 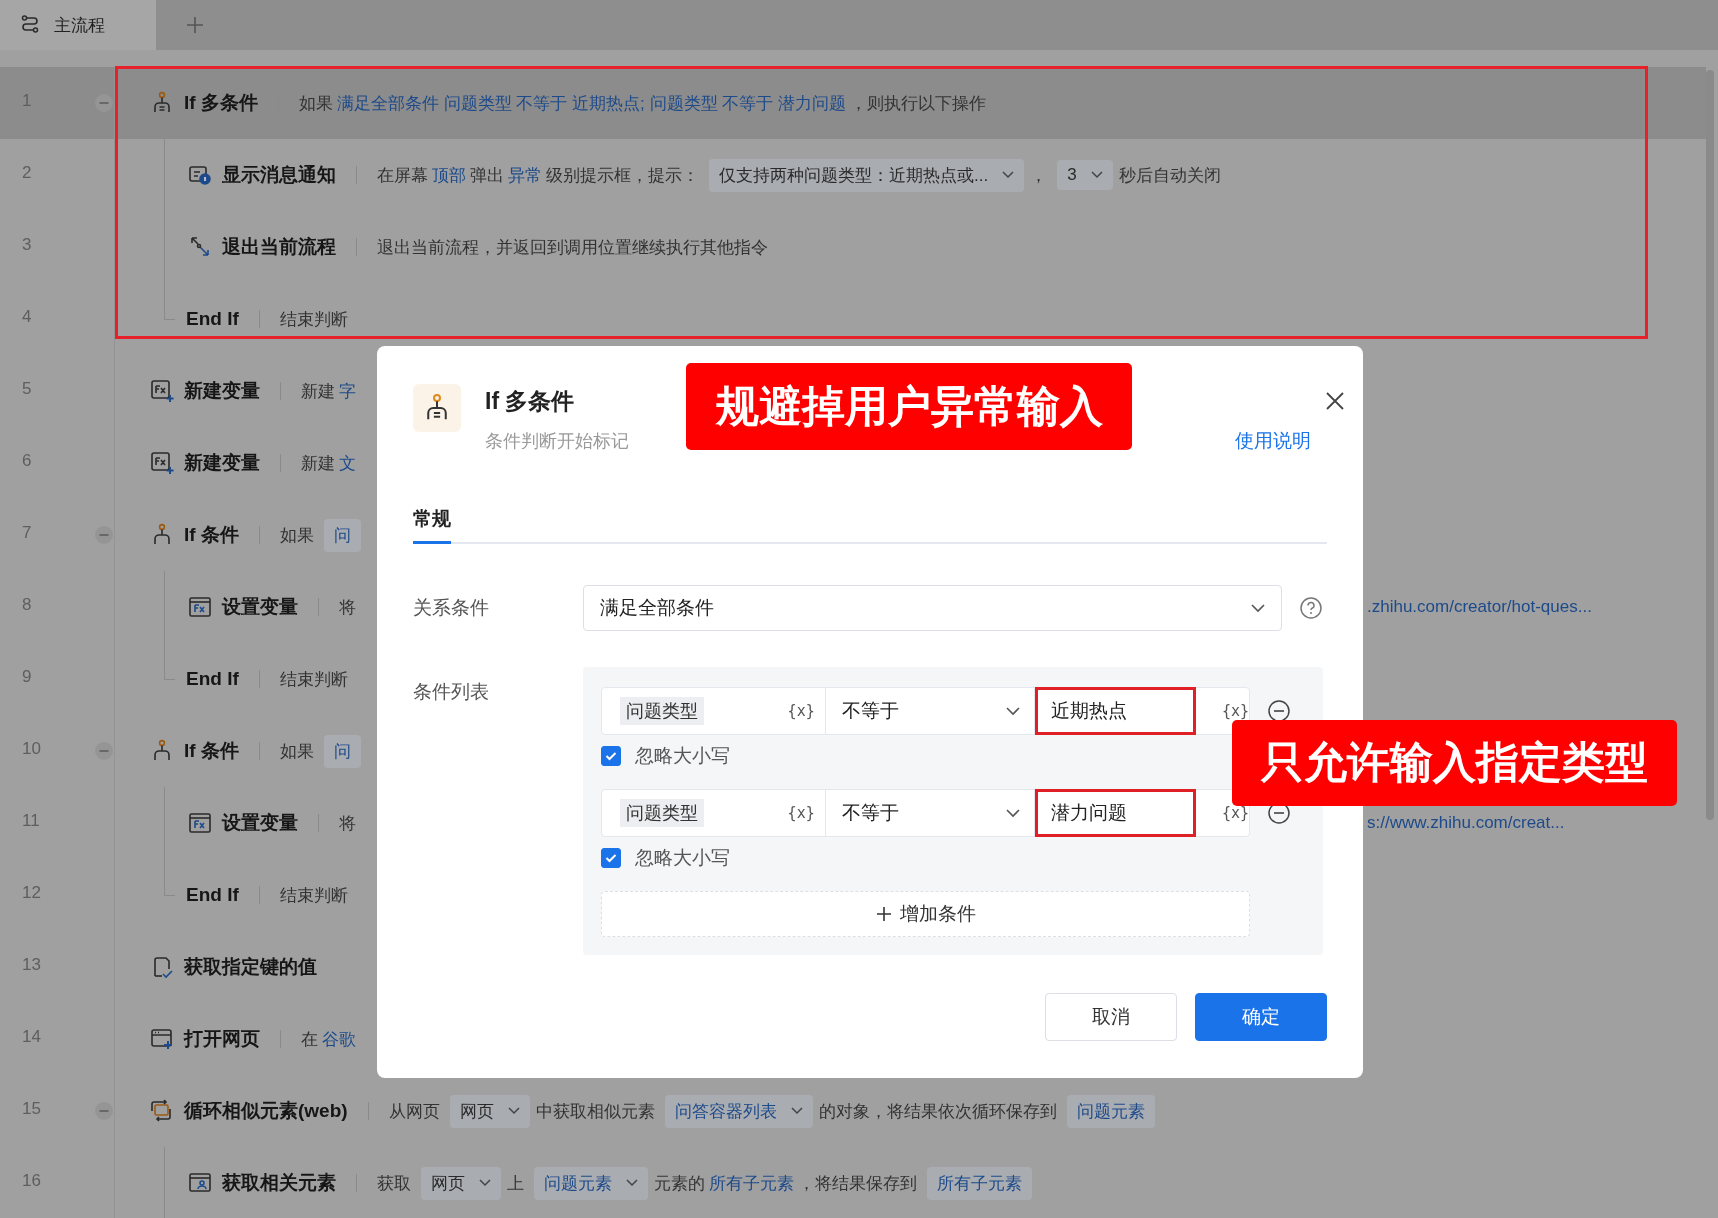 I want to click on line-number: 7, so click(x=27, y=533).